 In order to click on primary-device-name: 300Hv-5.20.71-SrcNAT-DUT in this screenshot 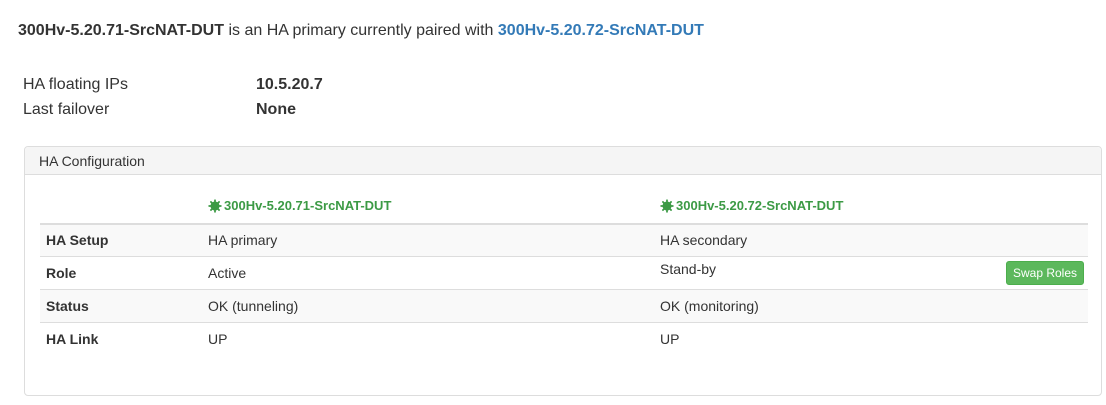, I will do `click(121, 30)`.